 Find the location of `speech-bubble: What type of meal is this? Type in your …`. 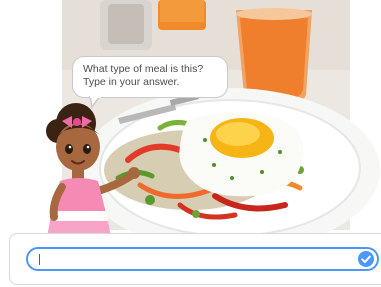

speech-bubble: What type of meal is this? Type in your … is located at coordinates (150, 77).